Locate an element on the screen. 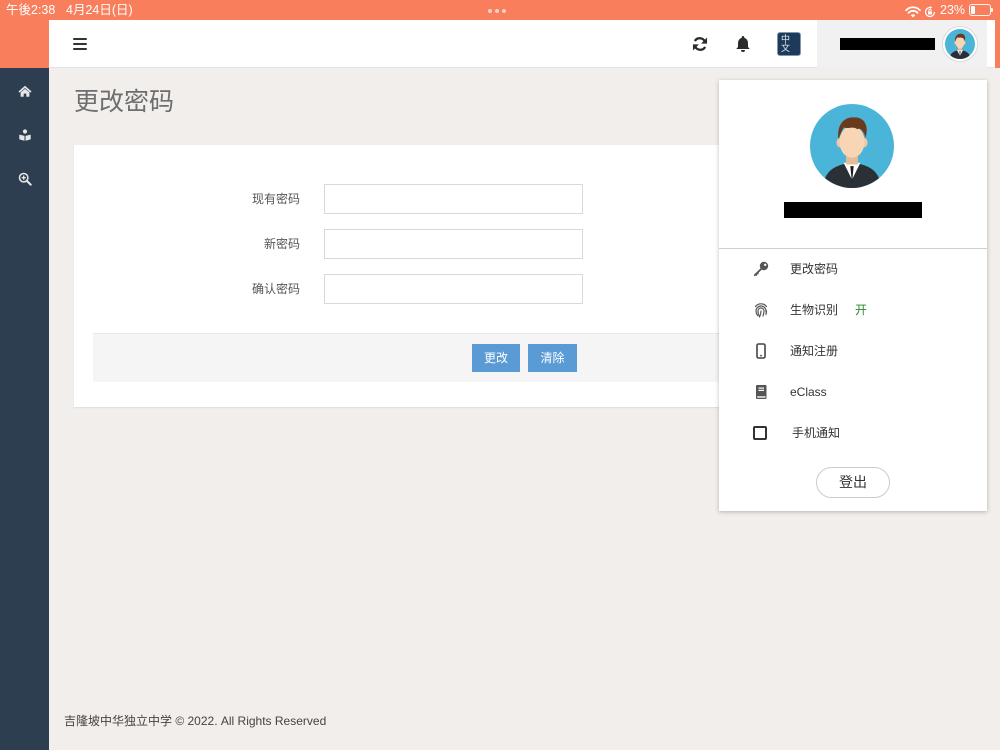 This screenshot has height=750, width=1000. key-icon is located at coordinates (761, 269).